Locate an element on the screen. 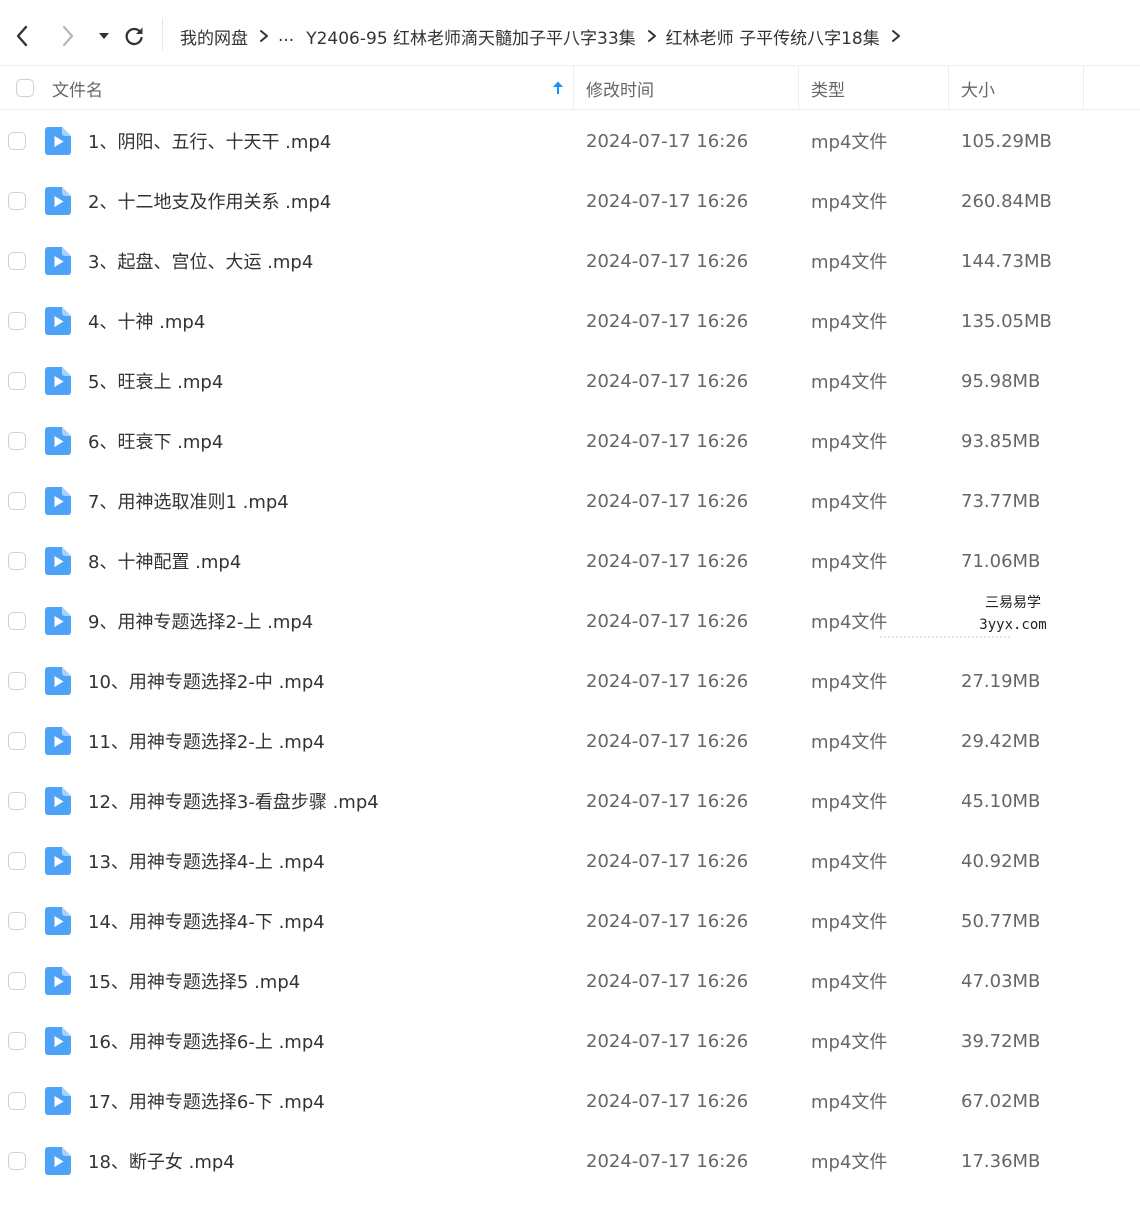 This screenshot has height=1230, width=1140. sort-ascending-icon is located at coordinates (558, 88).